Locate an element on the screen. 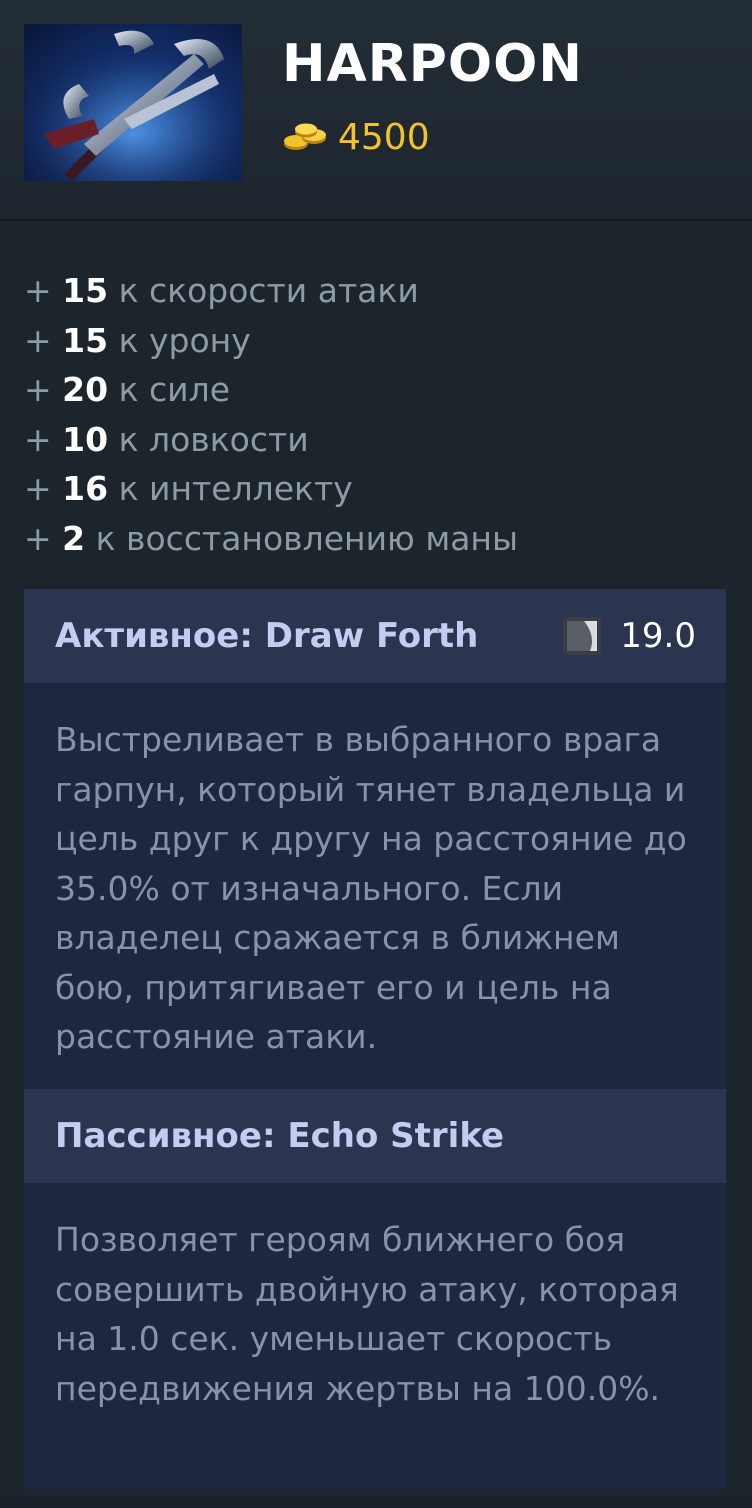 This screenshot has height=1508, width=752. stat-label: к силе is located at coordinates (174, 389).